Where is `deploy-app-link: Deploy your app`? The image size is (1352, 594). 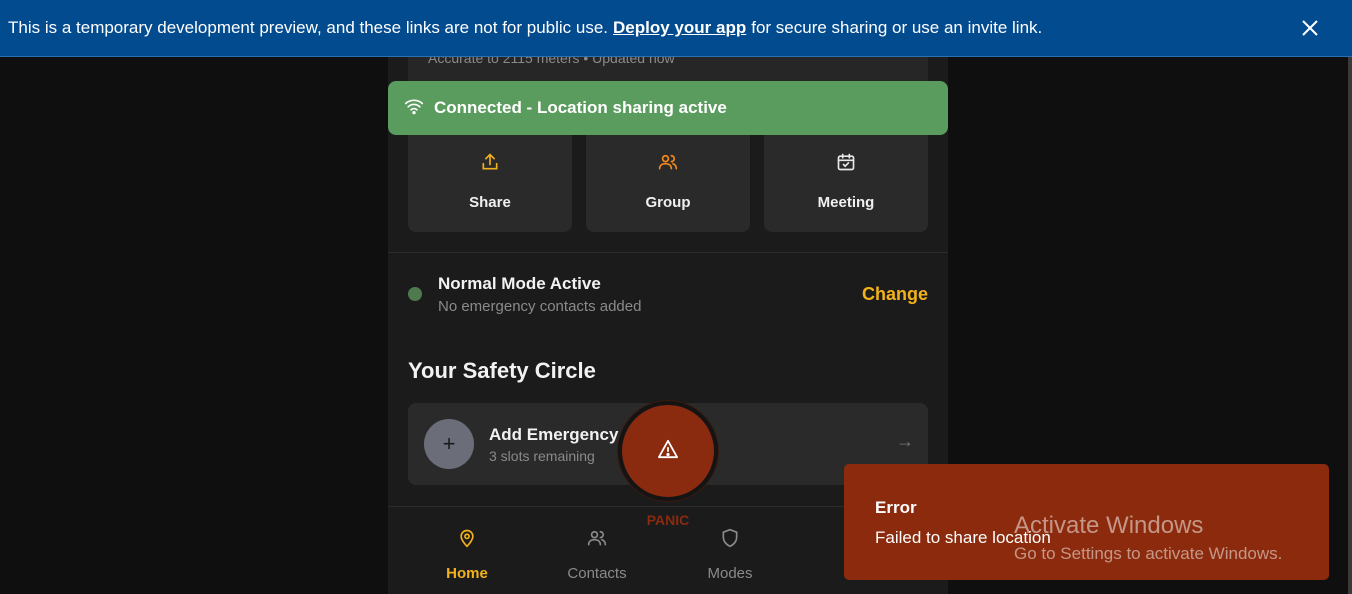
deploy-app-link: Deploy your app is located at coordinates (679, 28).